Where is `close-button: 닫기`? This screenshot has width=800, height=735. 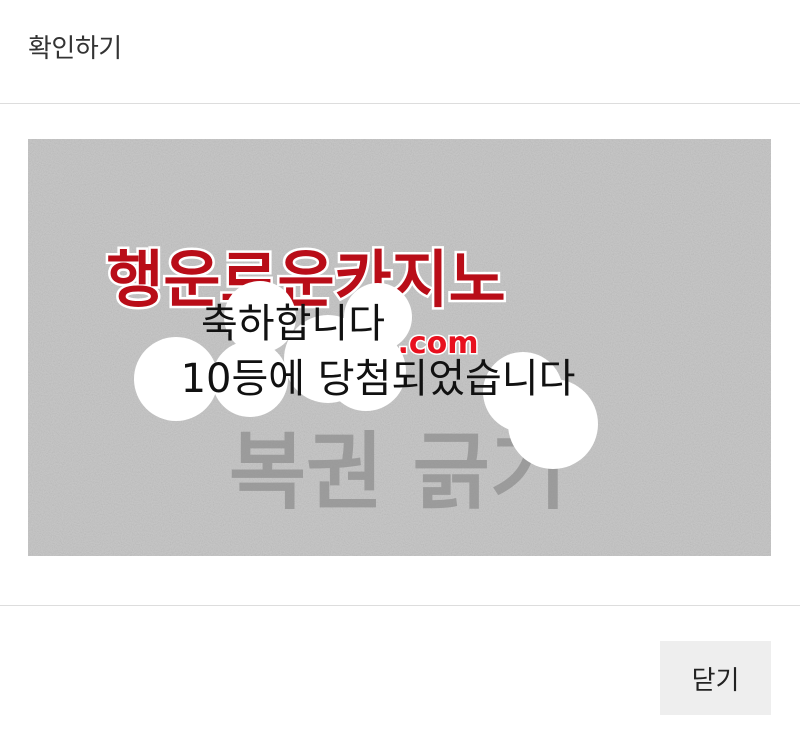
close-button: 닫기 is located at coordinates (715, 678).